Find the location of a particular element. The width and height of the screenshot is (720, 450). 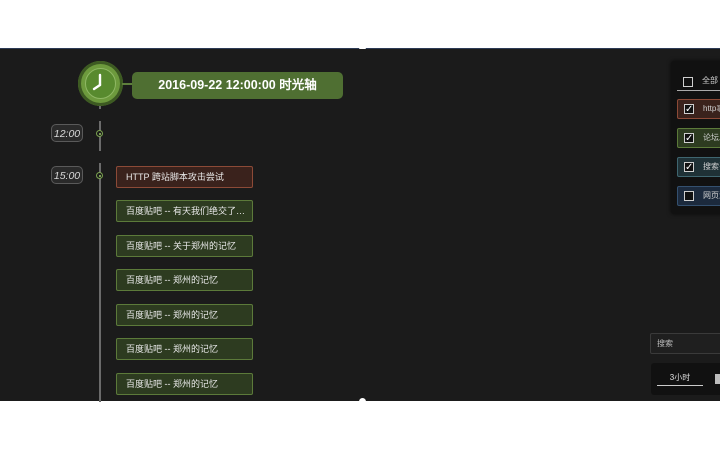

filter-all-label: 全部 is located at coordinates (710, 80).